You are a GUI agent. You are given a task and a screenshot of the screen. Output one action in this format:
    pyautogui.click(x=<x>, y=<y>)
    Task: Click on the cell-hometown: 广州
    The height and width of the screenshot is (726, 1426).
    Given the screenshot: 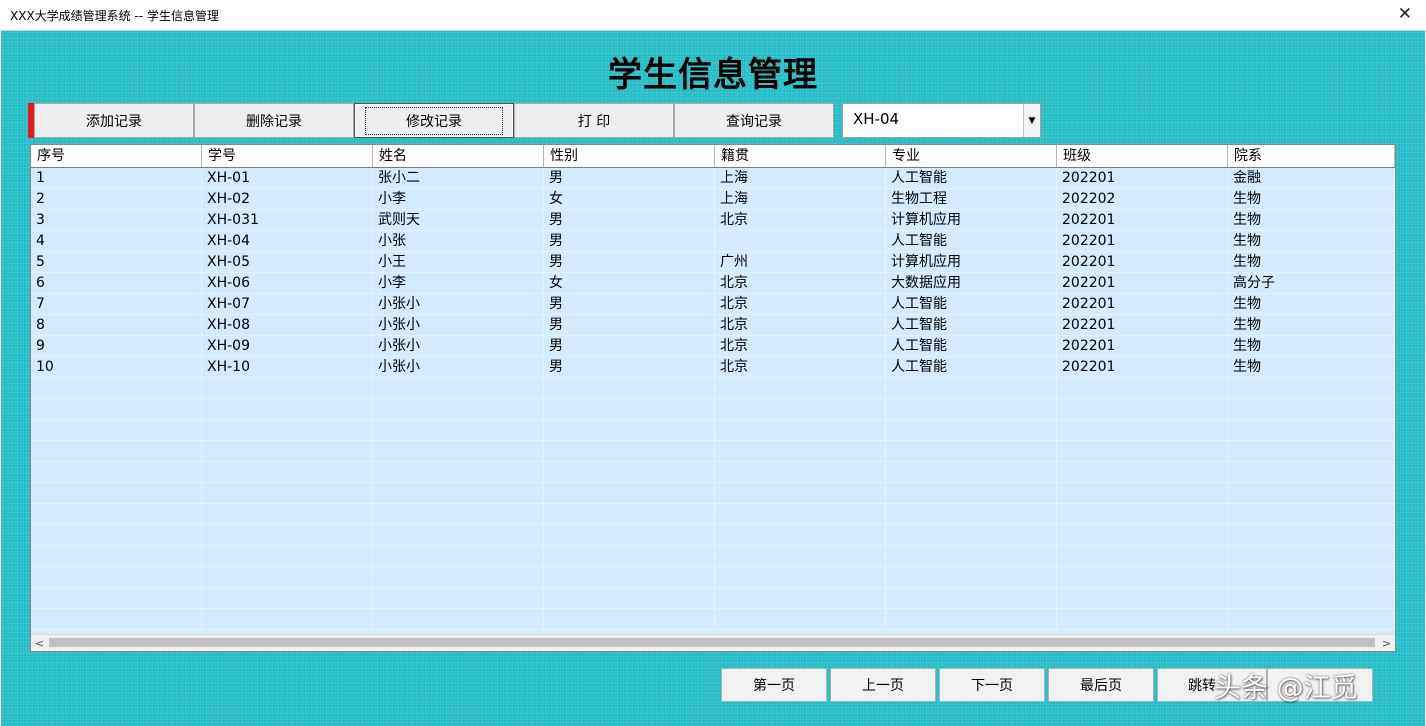 What is the action you would take?
    pyautogui.click(x=800, y=262)
    